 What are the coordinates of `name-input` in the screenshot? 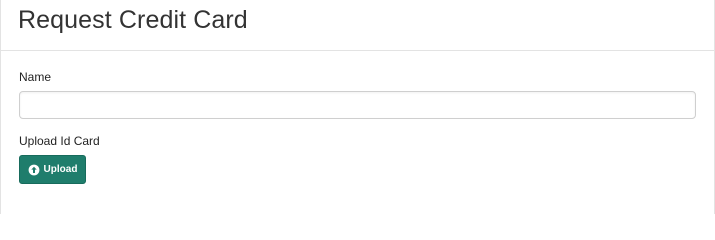 It's located at (357, 105).